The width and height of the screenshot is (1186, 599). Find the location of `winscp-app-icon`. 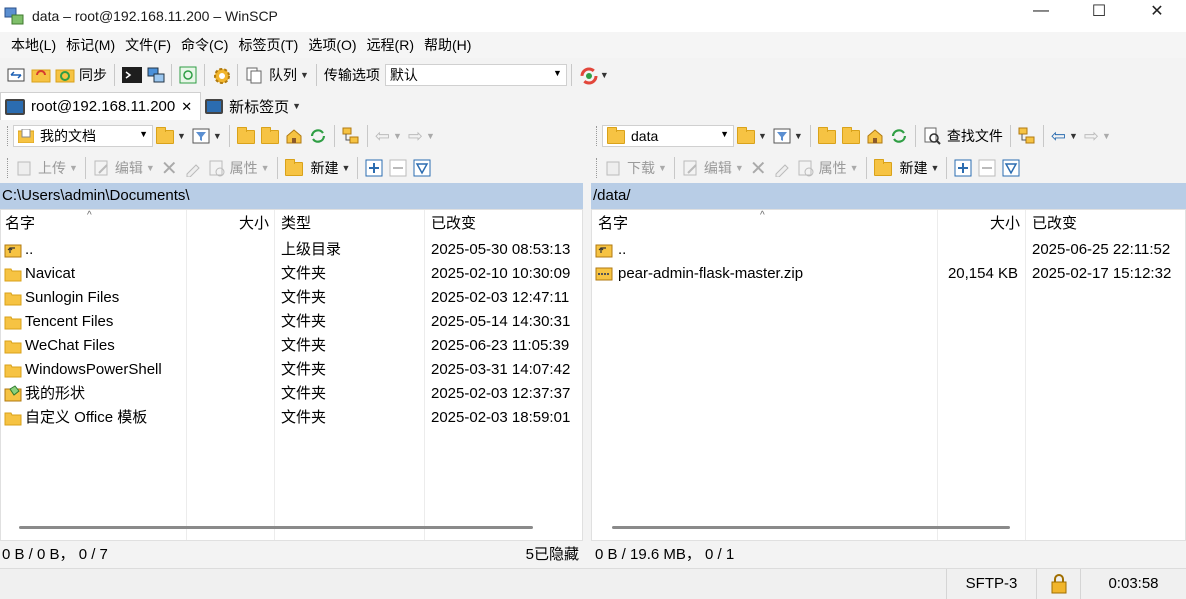

winscp-app-icon is located at coordinates (15, 16).